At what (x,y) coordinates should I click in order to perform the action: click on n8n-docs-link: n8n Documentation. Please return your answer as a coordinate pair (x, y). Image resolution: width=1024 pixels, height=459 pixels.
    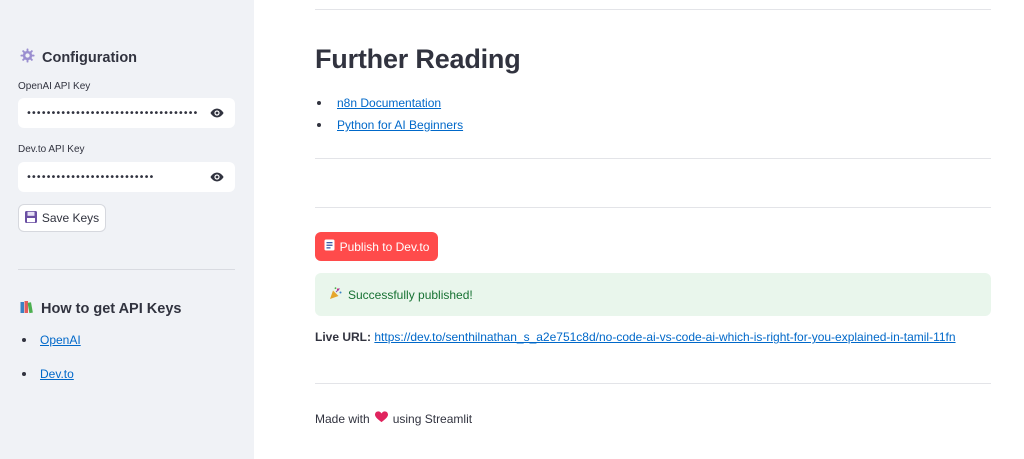
    Looking at the image, I should click on (389, 103).